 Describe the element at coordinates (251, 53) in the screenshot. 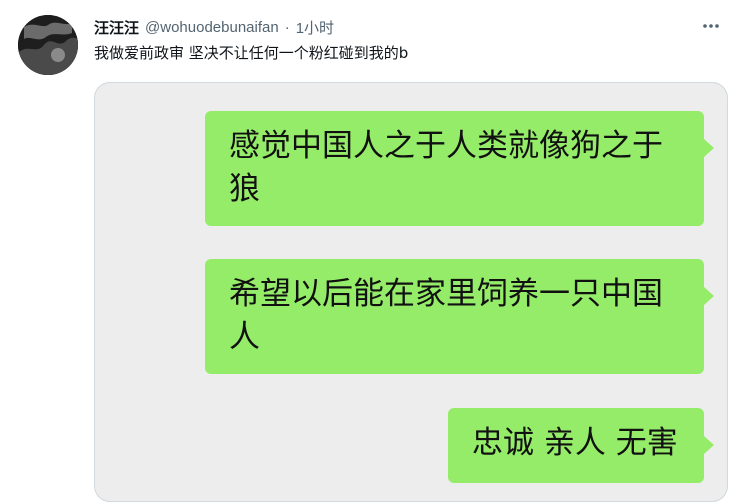

I see `tweet-text: 我做爱前政审 坚决不让任何一个粉红碰到我的b` at that location.